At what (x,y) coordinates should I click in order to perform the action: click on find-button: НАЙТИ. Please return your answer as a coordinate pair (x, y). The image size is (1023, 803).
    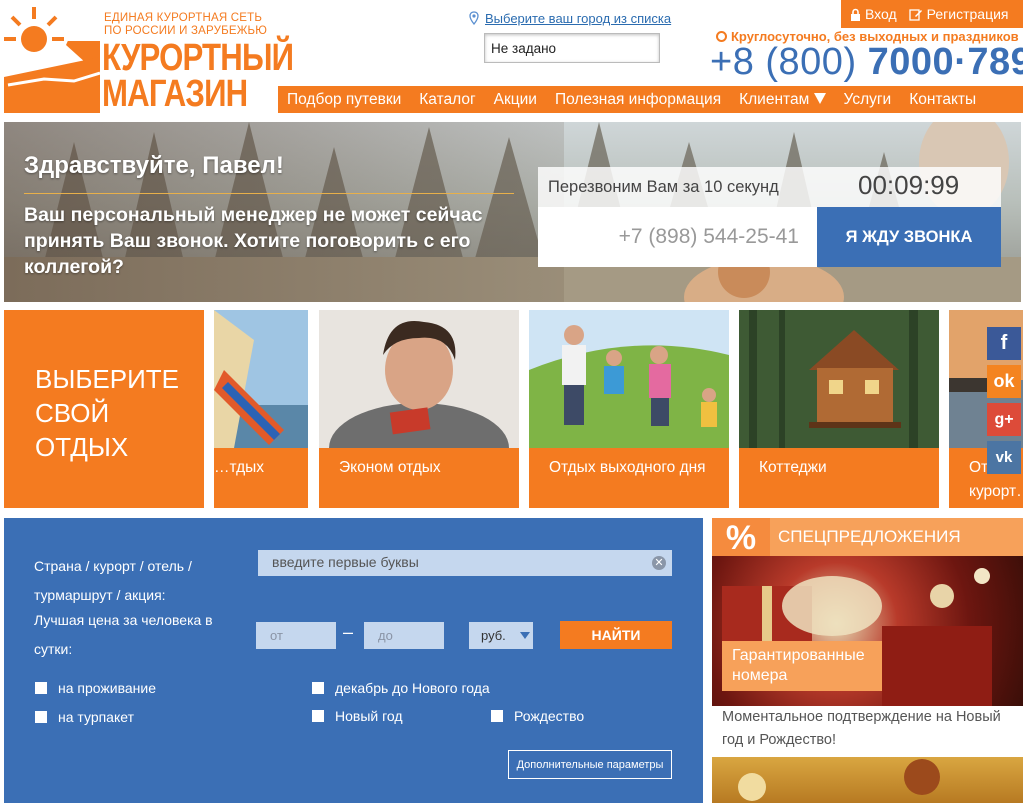
    Looking at the image, I should click on (616, 635).